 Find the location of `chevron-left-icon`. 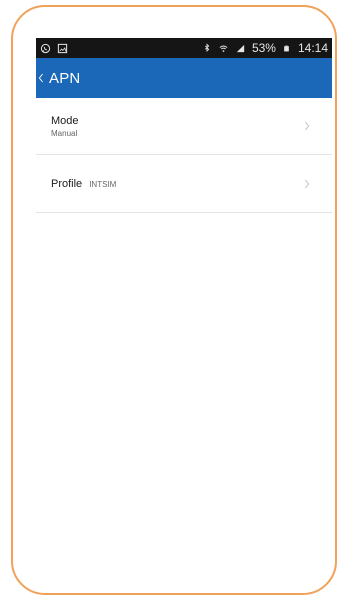

chevron-left-icon is located at coordinates (41, 78).